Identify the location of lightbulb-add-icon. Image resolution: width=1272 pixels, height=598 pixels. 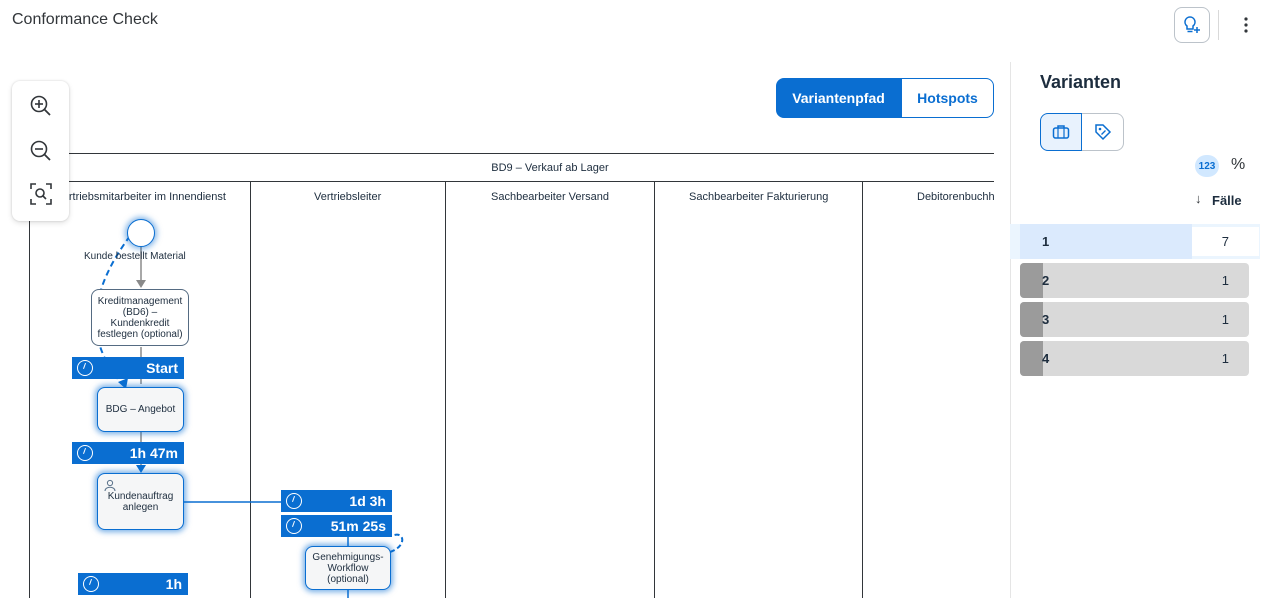
(1192, 24).